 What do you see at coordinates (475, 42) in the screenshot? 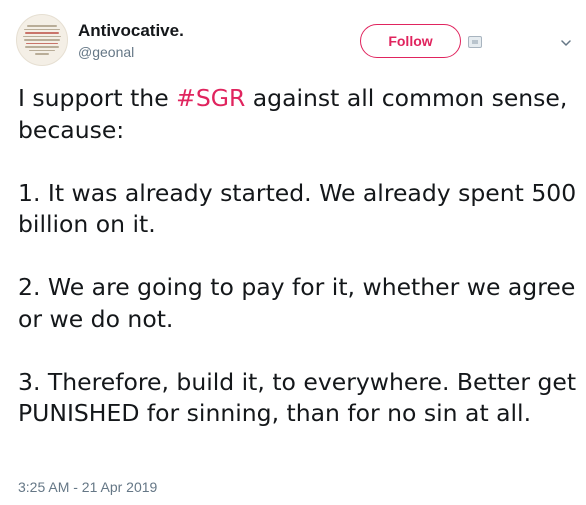
I see `small-badge-icon` at bounding box center [475, 42].